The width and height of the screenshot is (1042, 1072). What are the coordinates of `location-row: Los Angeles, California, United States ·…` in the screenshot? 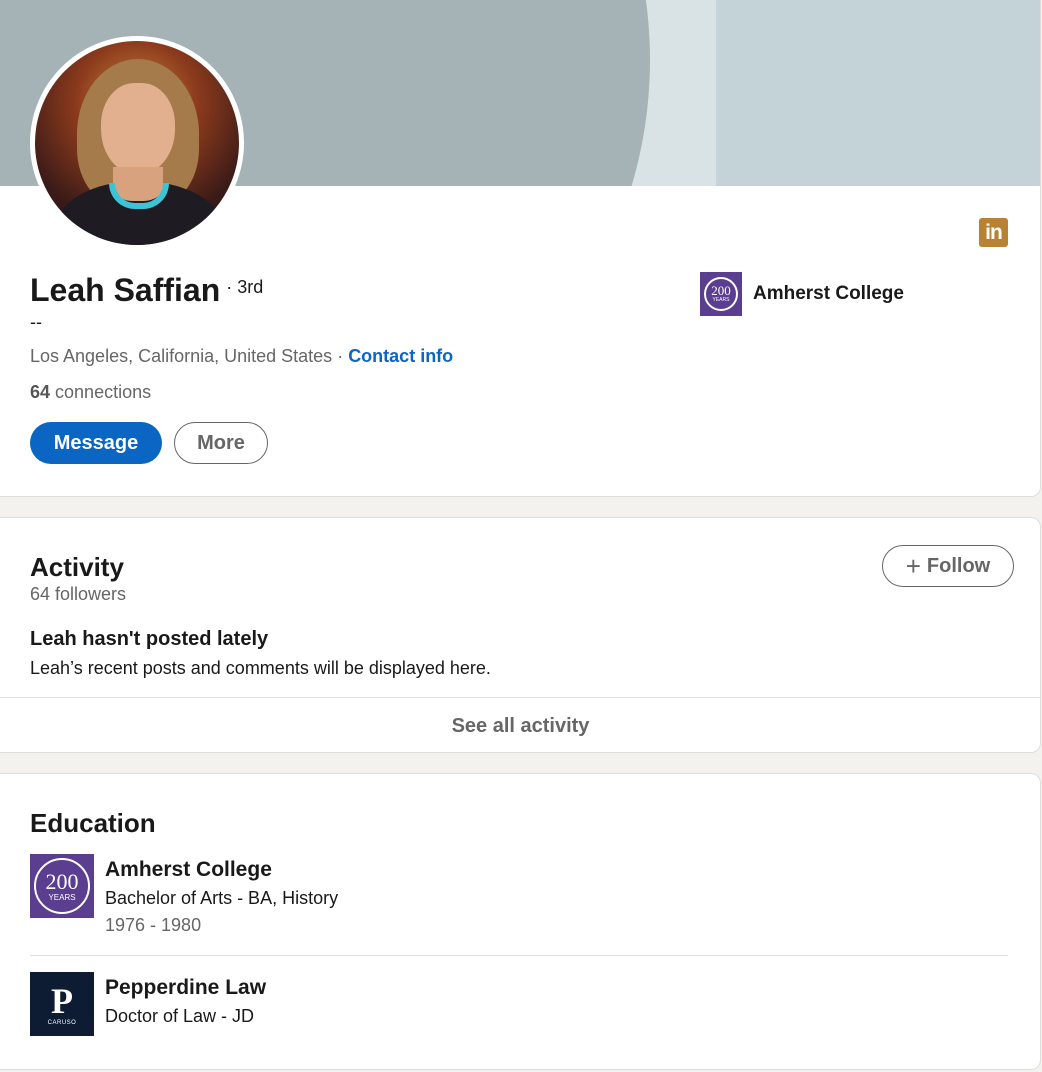 It's located at (241, 356).